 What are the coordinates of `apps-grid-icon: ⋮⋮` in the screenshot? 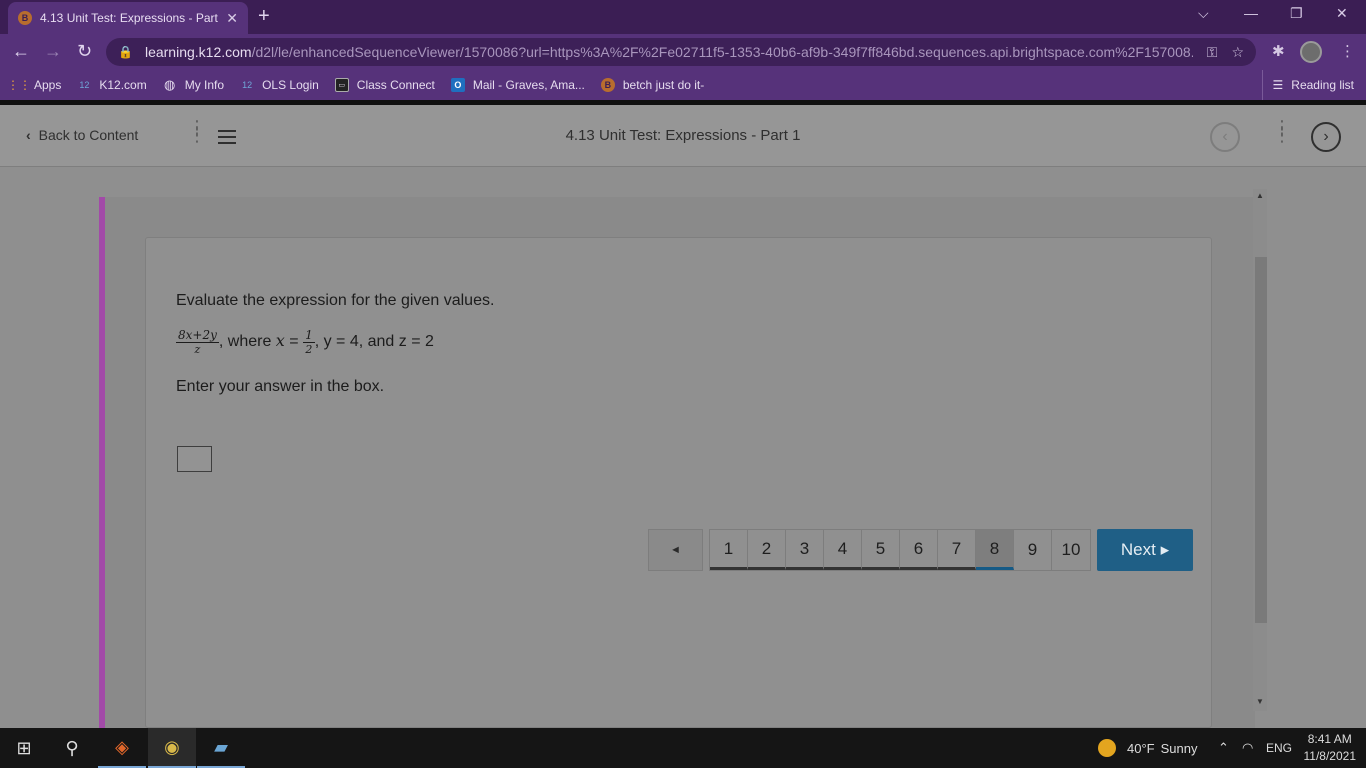 It's located at (19, 85).